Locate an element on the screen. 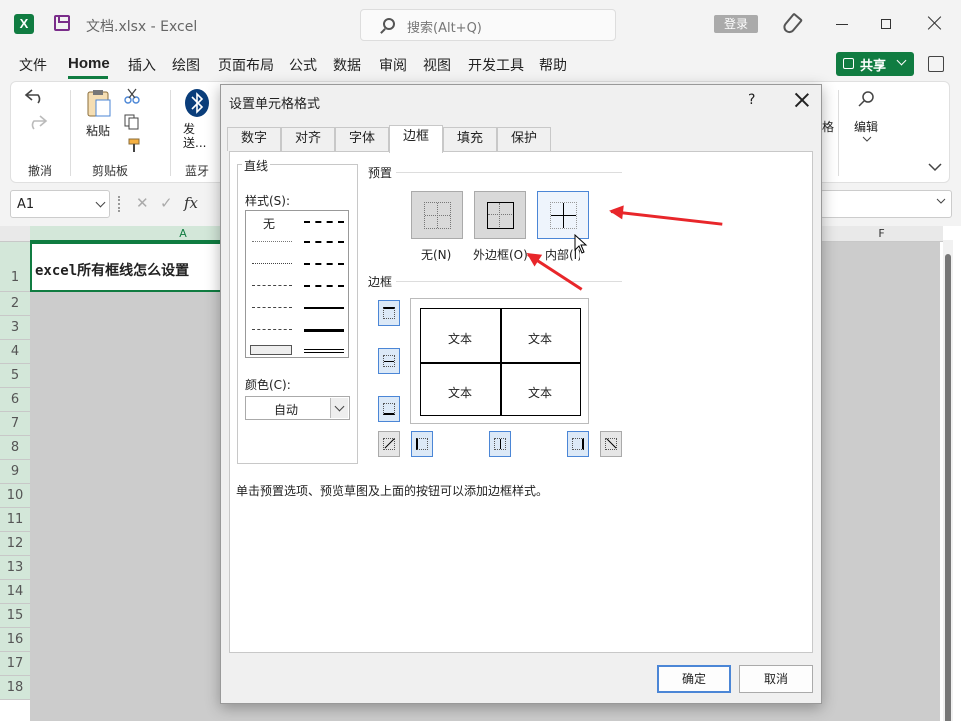 The height and width of the screenshot is (721, 961). menu-page-layout: 页面布局 is located at coordinates (246, 65).